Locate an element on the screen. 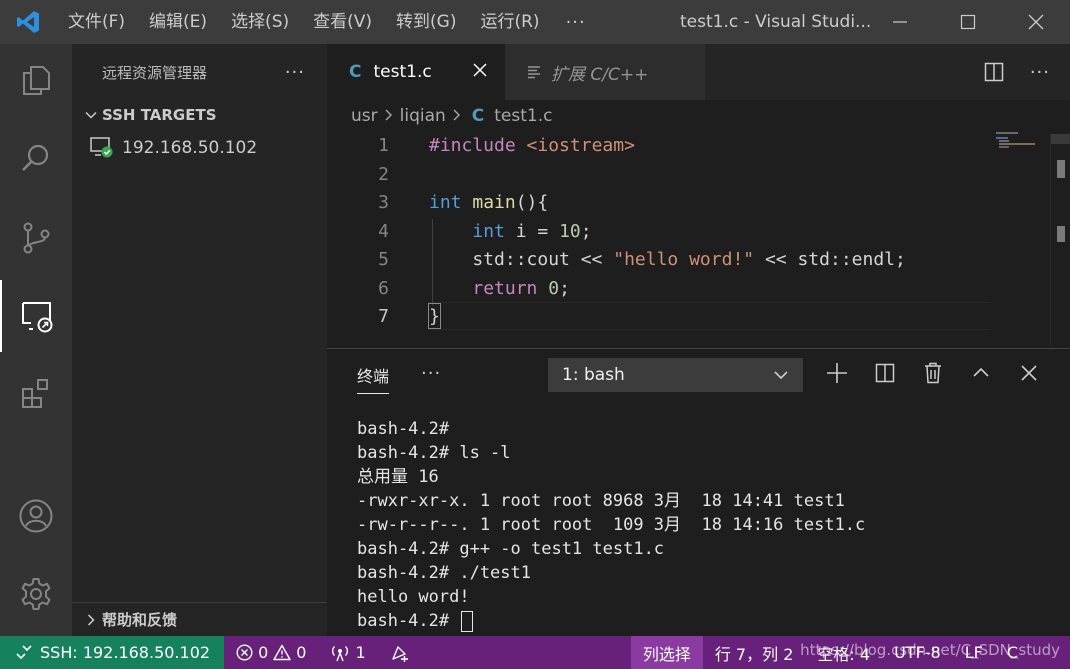 The image size is (1070, 669). menu-file: 文件(F) is located at coordinates (96, 22).